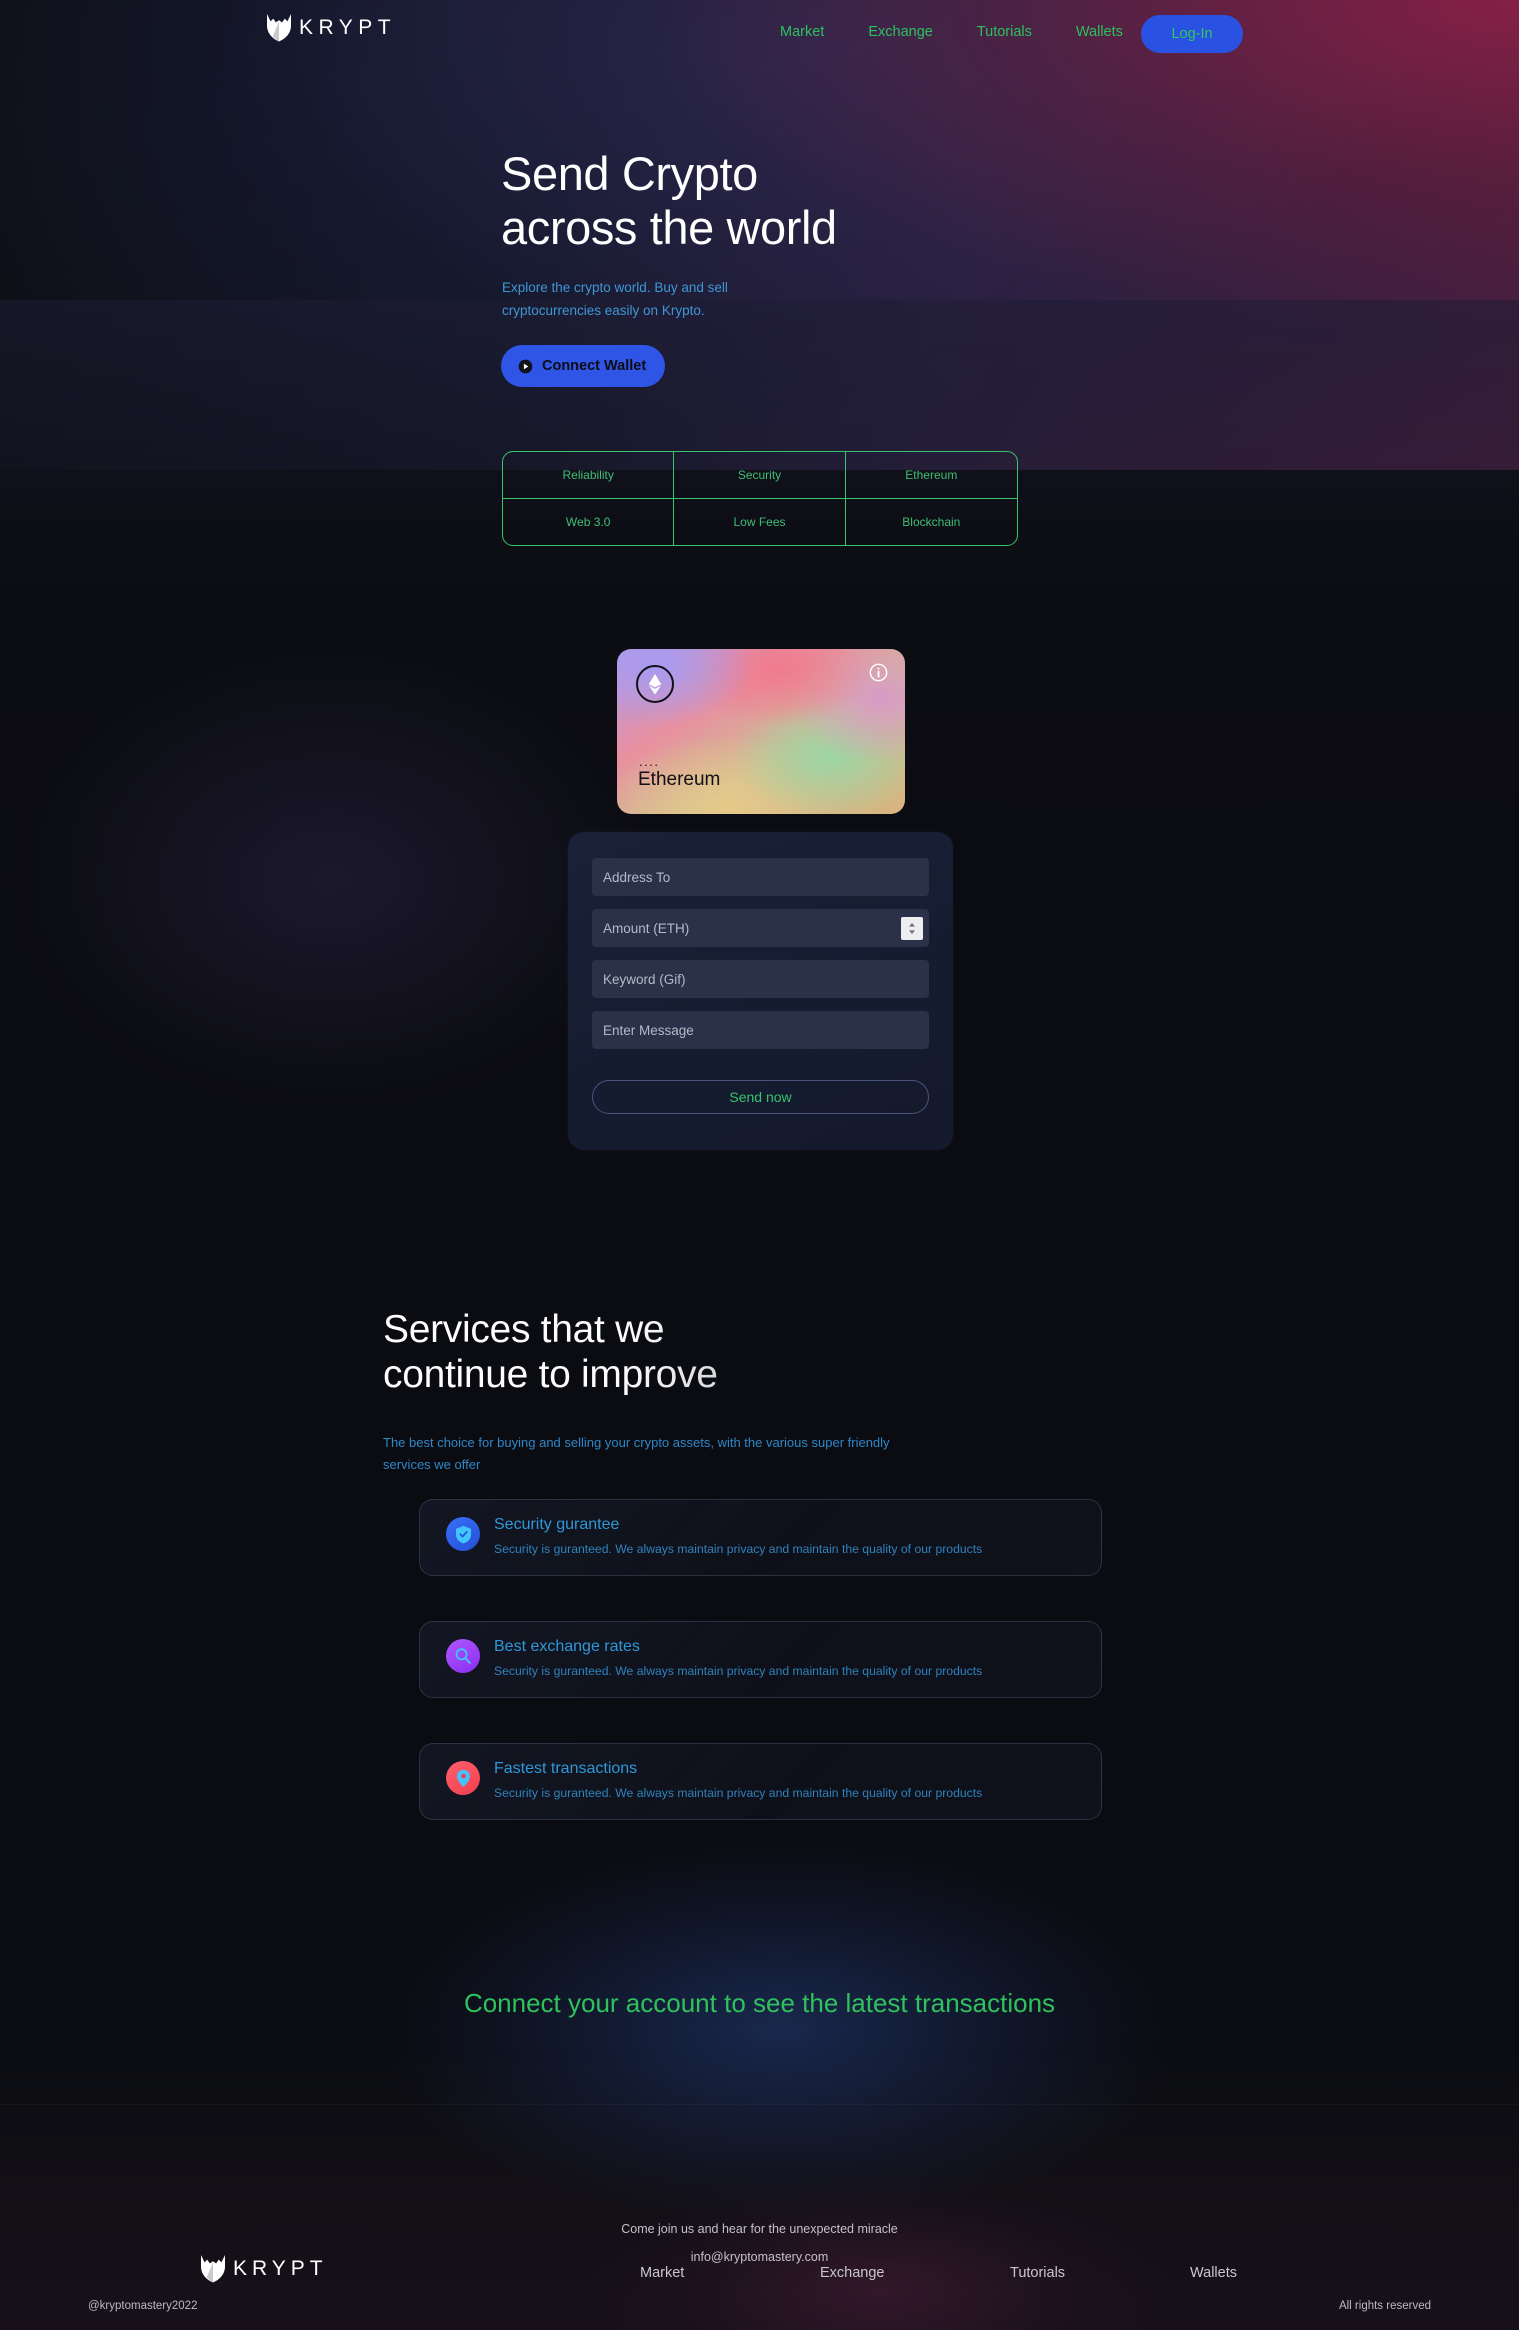 Image resolution: width=1519 pixels, height=2330 pixels. Describe the element at coordinates (567, 1646) in the screenshot. I see `service-title: Best exchange rates` at that location.